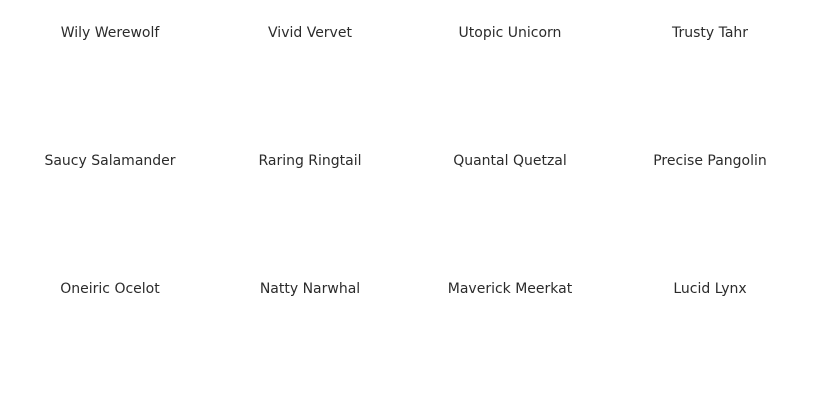 This screenshot has width=820, height=404. What do you see at coordinates (710, 192) in the screenshot?
I see `release-item: Precise Pangolin` at bounding box center [710, 192].